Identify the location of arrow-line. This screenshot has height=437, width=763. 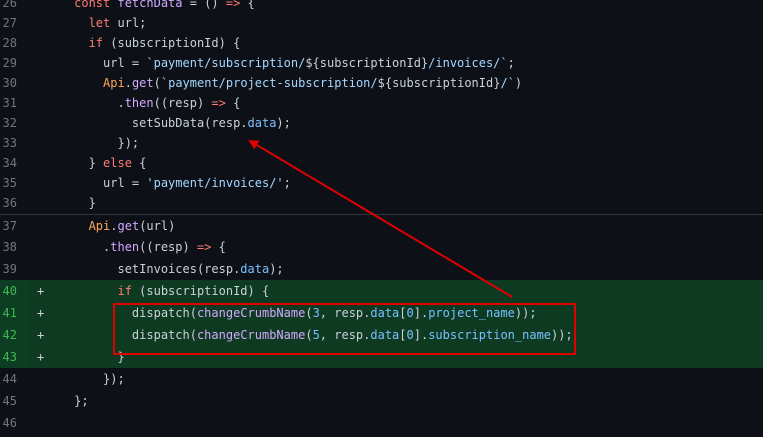
(380, 218).